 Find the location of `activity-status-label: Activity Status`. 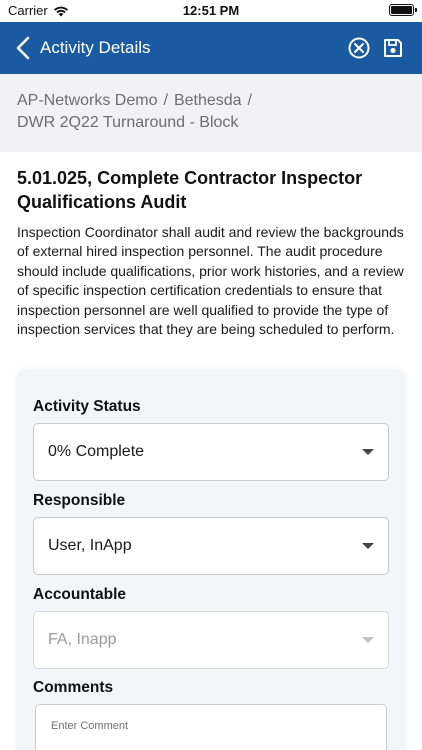

activity-status-label: Activity Status is located at coordinates (87, 406).